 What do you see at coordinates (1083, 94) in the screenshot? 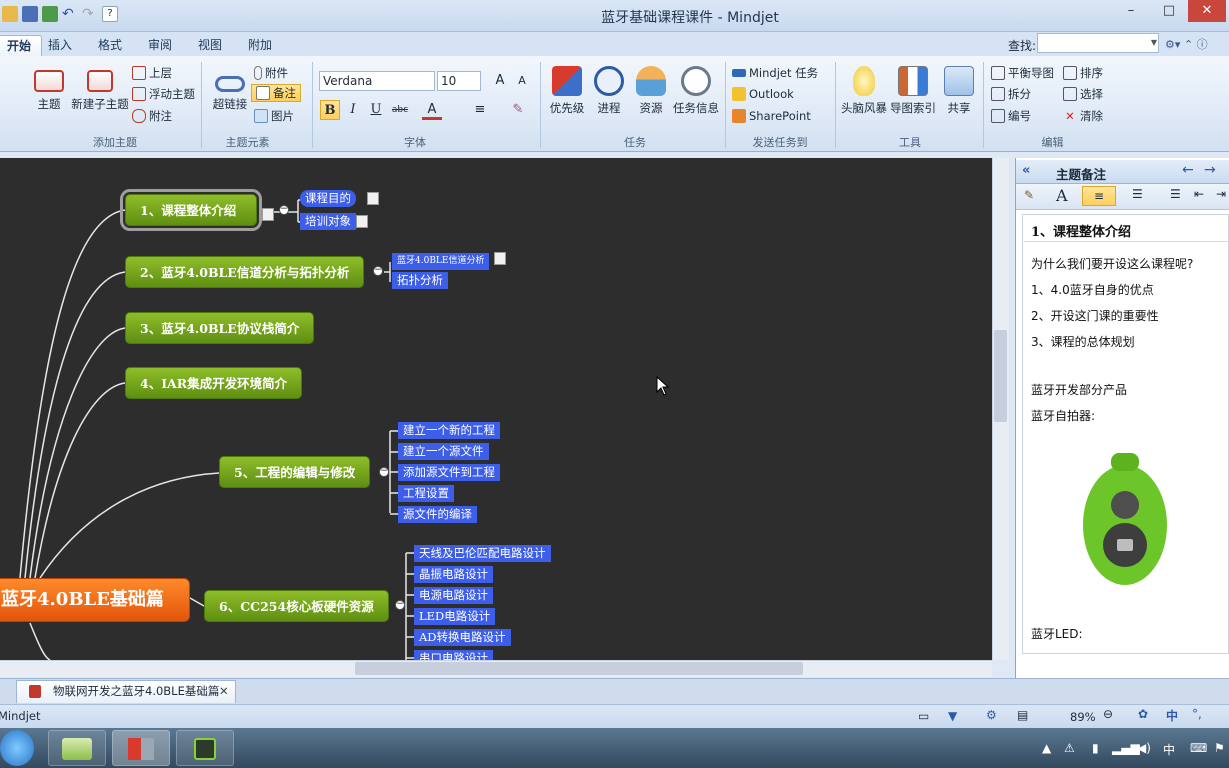
I see `select-button: 选择` at bounding box center [1083, 94].